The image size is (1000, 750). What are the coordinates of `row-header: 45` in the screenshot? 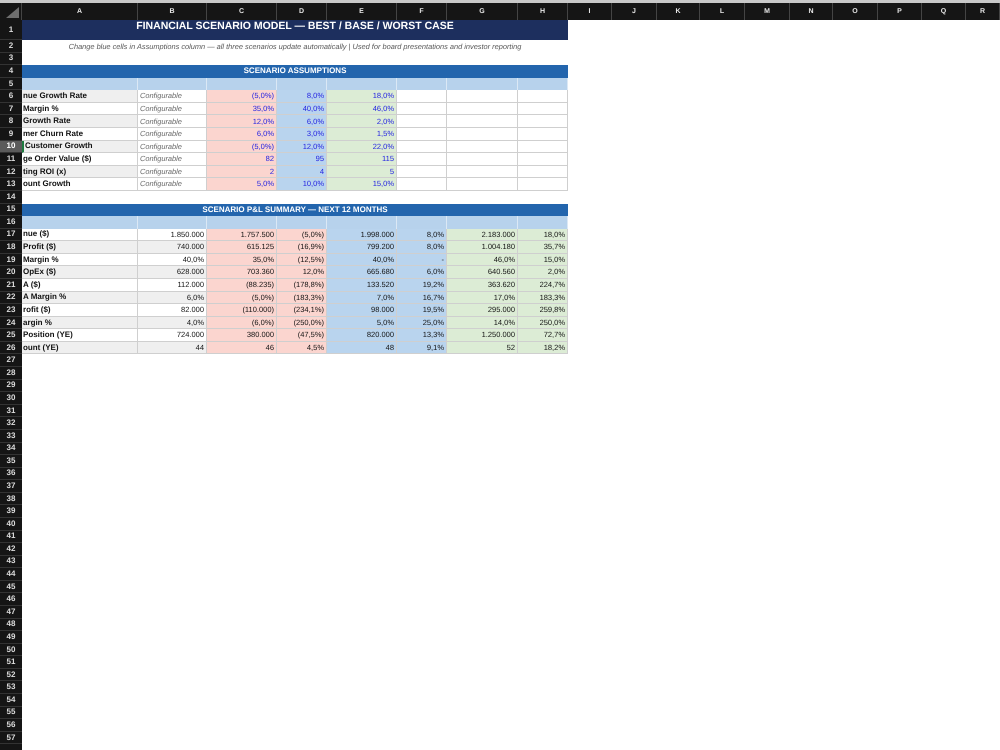 It's located at (11, 587).